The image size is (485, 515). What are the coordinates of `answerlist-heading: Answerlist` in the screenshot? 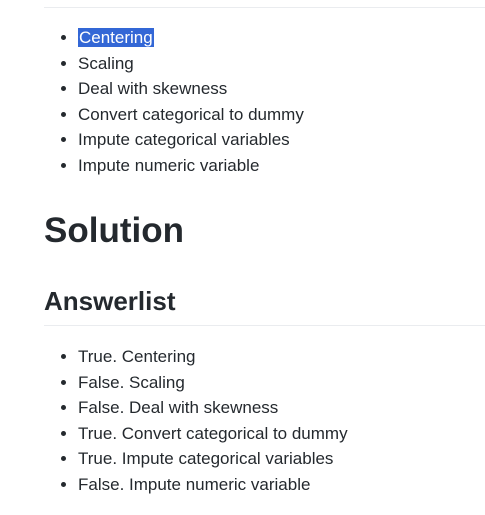 It's located at (110, 301).